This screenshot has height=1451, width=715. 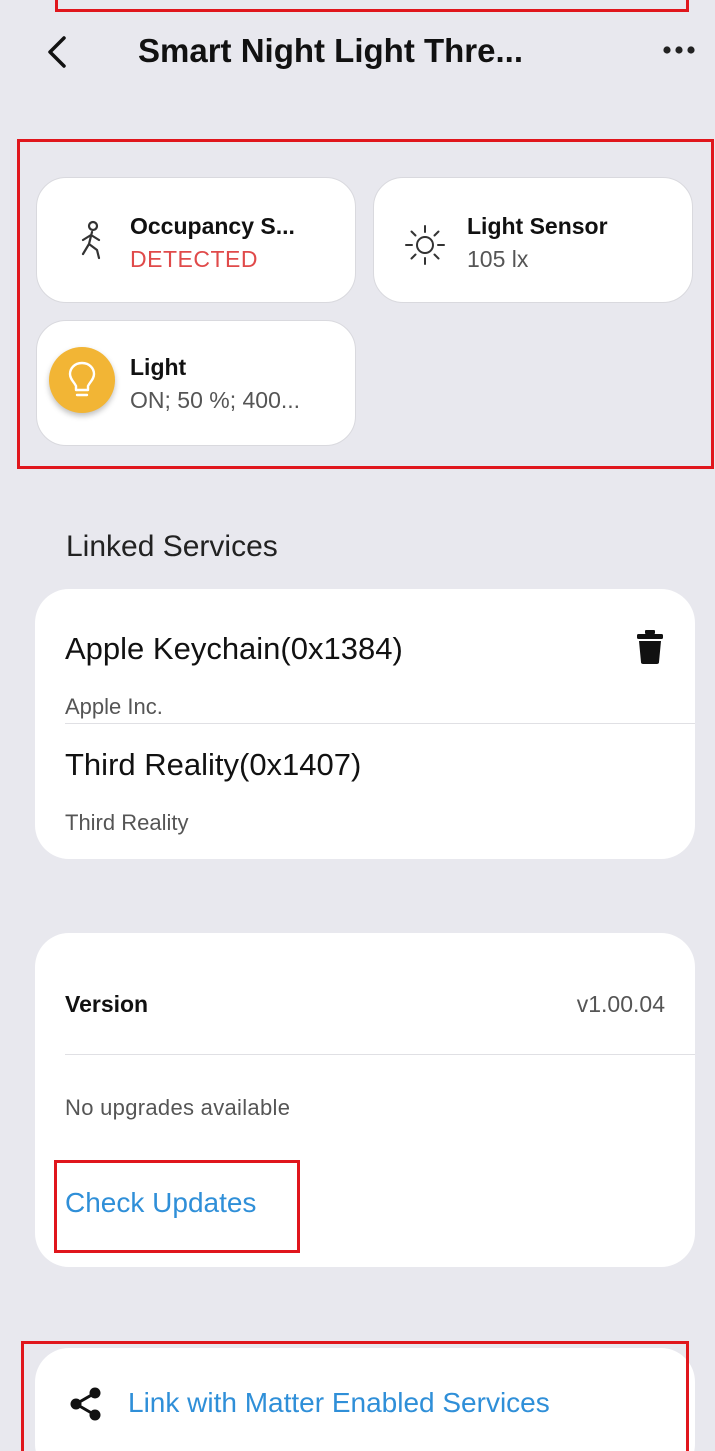 I want to click on tile-value: DETECTED, so click(x=194, y=259).